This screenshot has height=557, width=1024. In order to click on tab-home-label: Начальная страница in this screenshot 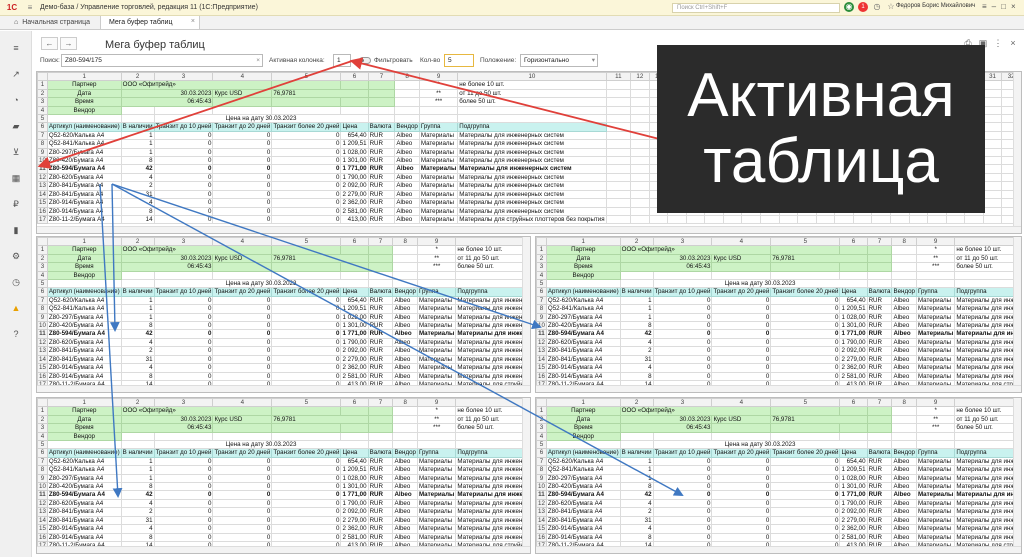, I will do `click(56, 22)`.